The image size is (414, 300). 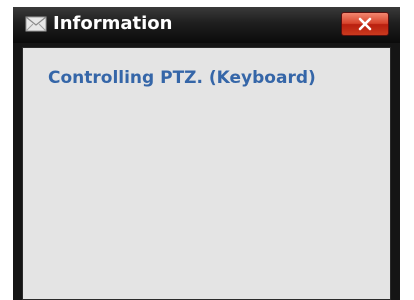 I want to click on dialog-title: Information, so click(x=113, y=23).